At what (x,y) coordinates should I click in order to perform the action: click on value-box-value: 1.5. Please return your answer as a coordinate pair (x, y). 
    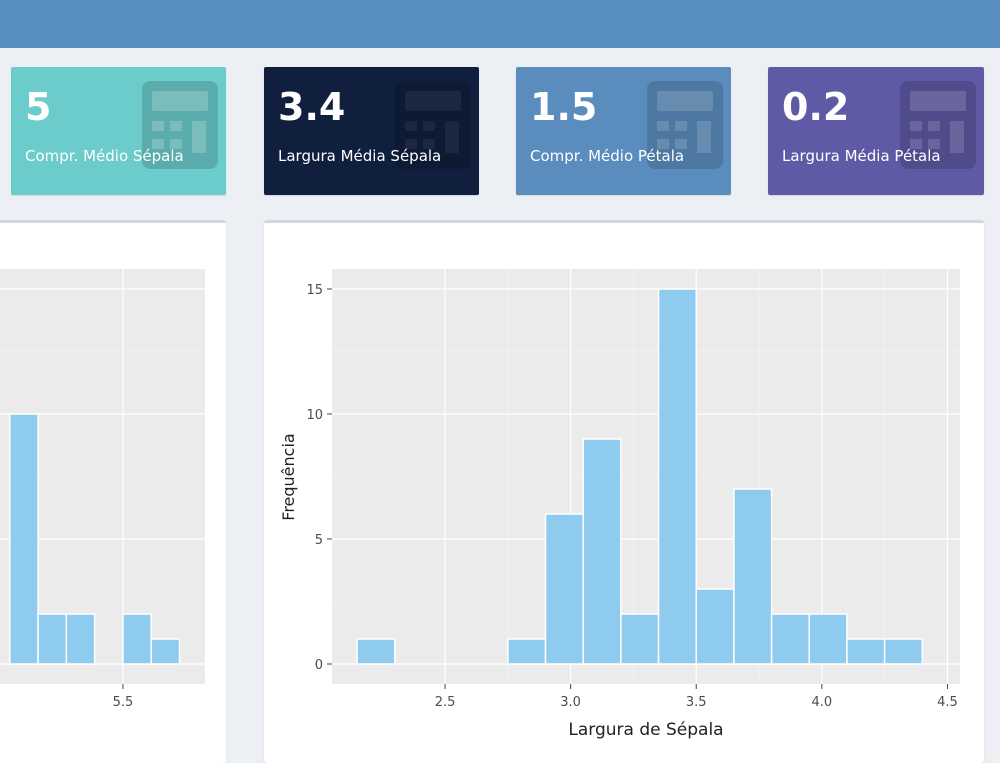
    Looking at the image, I should click on (564, 107).